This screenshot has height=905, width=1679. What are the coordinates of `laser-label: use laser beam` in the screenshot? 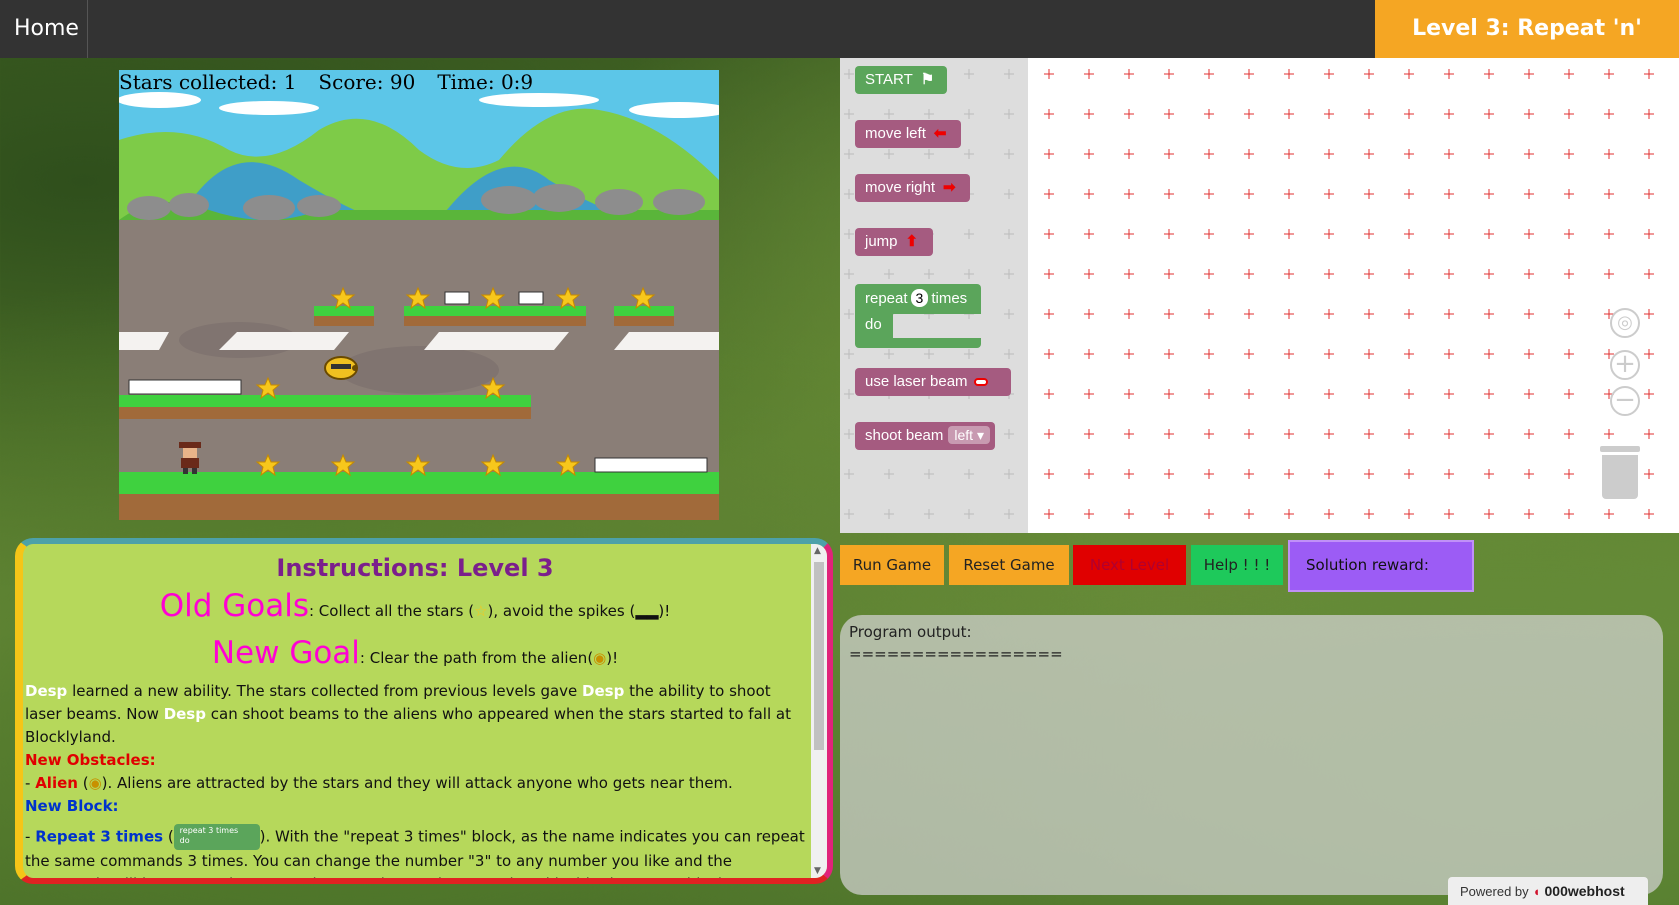 It's located at (916, 381).